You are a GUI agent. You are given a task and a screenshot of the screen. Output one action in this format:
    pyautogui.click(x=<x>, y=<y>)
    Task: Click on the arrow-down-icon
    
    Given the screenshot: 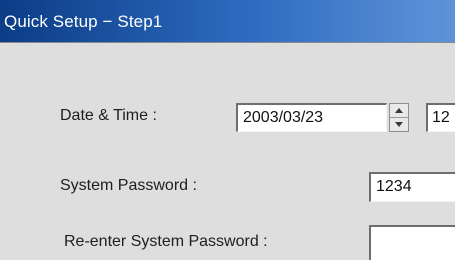 What is the action you would take?
    pyautogui.click(x=399, y=124)
    